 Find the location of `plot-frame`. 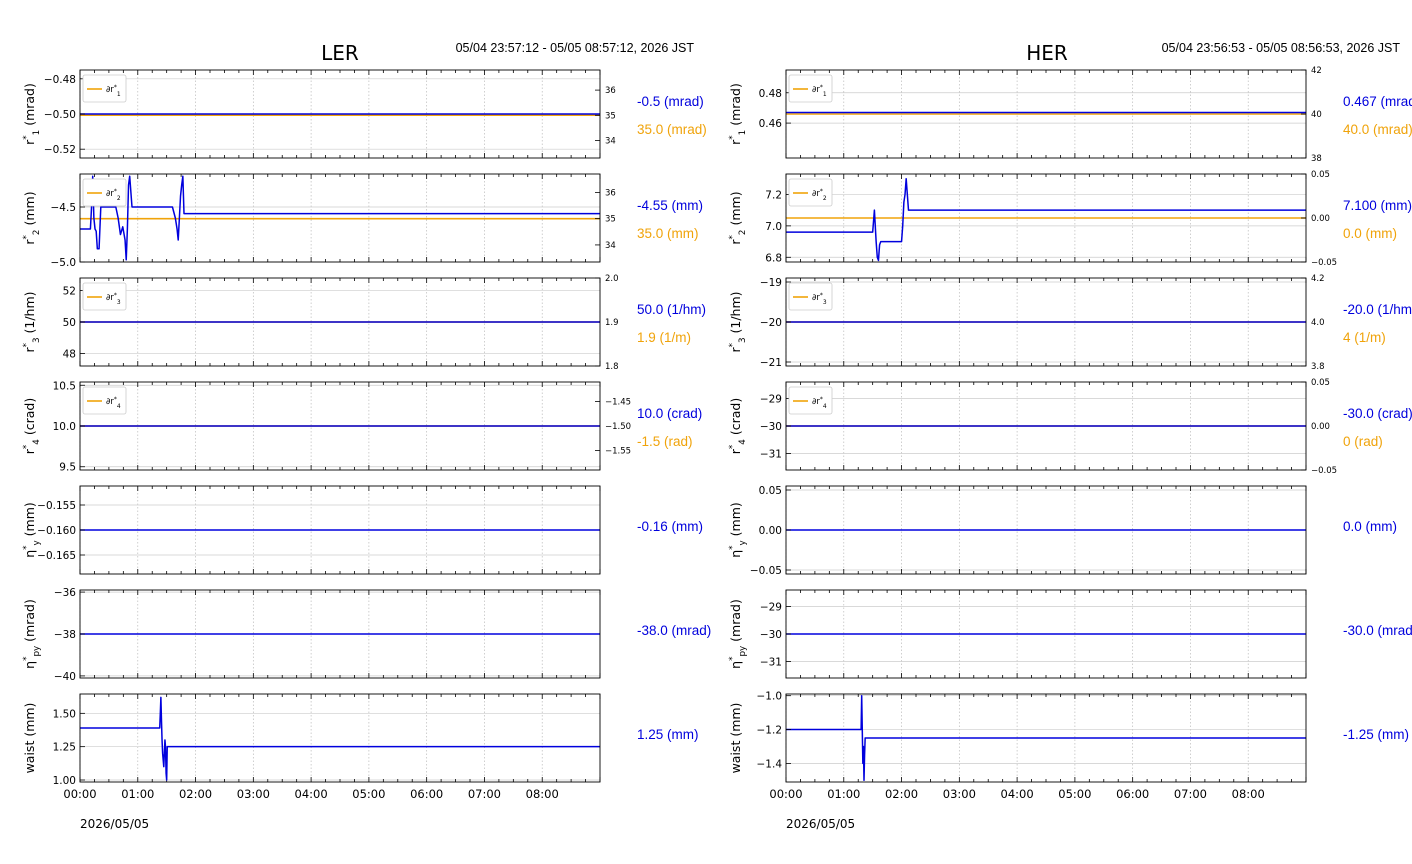

plot-frame is located at coordinates (340, 738).